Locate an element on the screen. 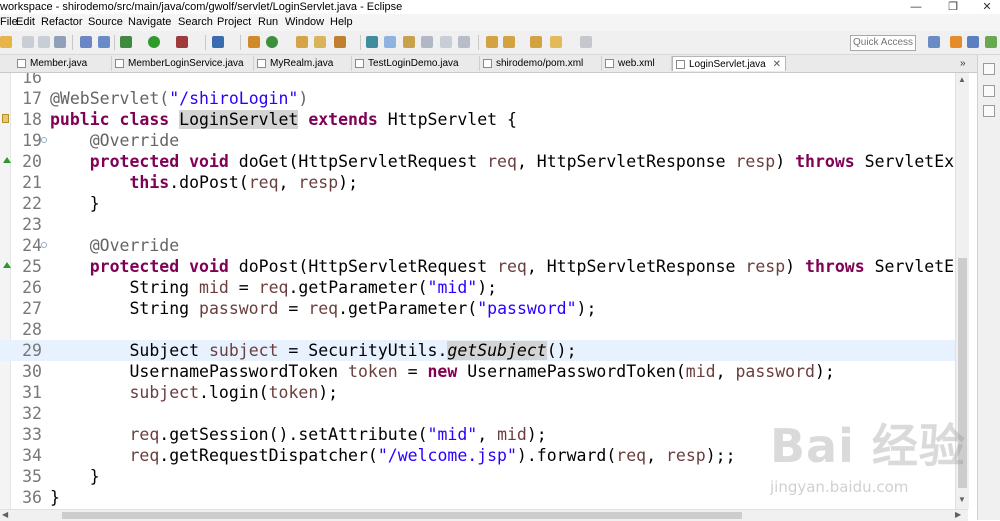 This screenshot has width=1000, height=521. tab-login-servlet-java: LoginServlet.java ✕ is located at coordinates (729, 63).